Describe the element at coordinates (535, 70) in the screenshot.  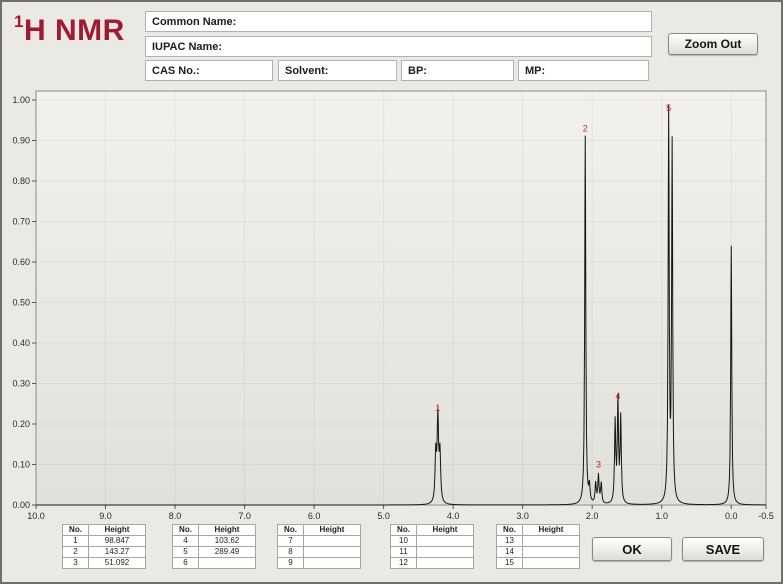
I see `melting-point-label: MP:` at that location.